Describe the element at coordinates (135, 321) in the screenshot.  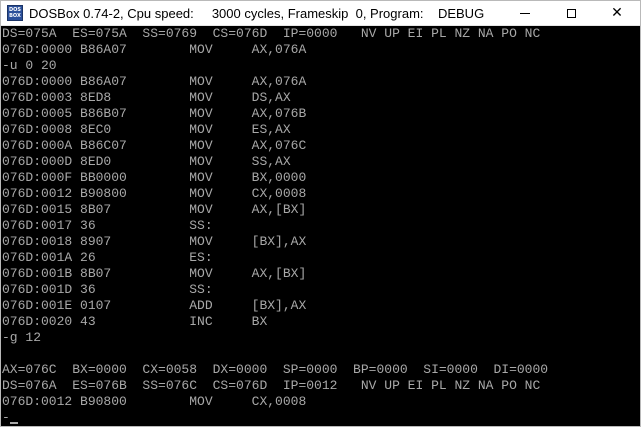
I see `console-line: 076D:0020 43 INC BX` at that location.